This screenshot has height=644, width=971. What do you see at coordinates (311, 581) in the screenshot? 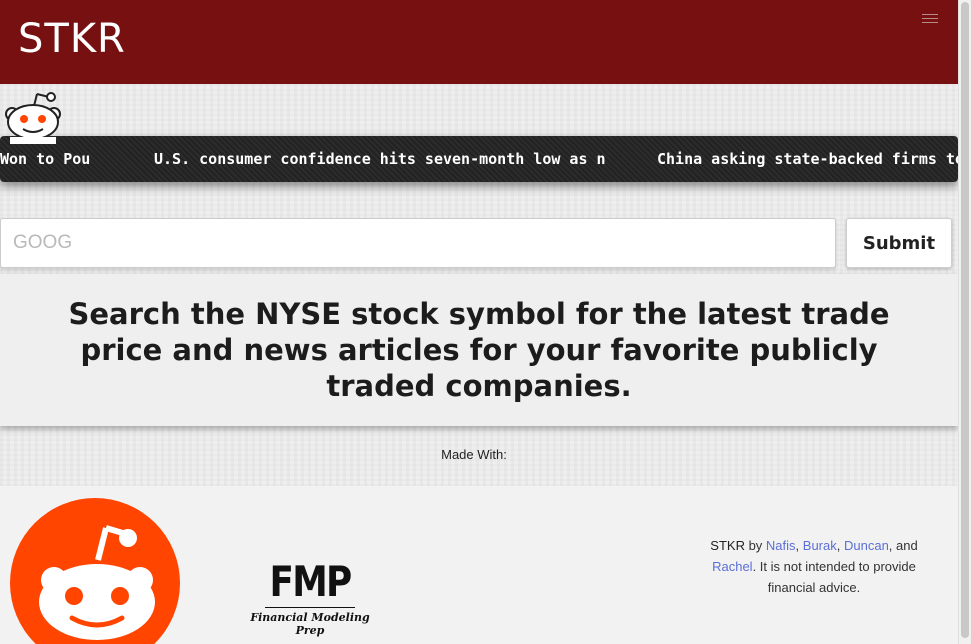
I see `fmp-wordmark: FMP` at bounding box center [311, 581].